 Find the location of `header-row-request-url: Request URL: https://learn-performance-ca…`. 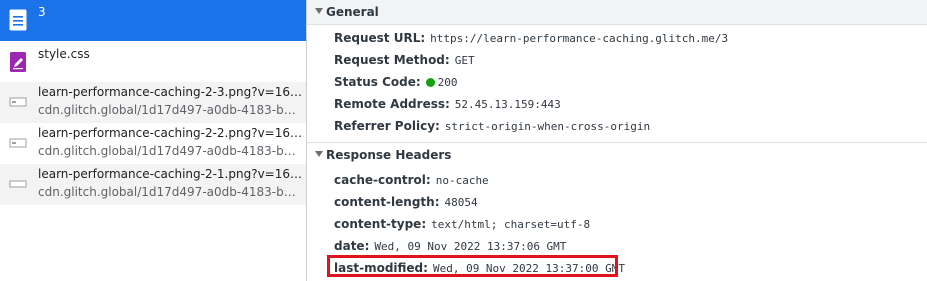

header-row-request-url: Request URL: https://learn-performance-ca… is located at coordinates (531, 38).